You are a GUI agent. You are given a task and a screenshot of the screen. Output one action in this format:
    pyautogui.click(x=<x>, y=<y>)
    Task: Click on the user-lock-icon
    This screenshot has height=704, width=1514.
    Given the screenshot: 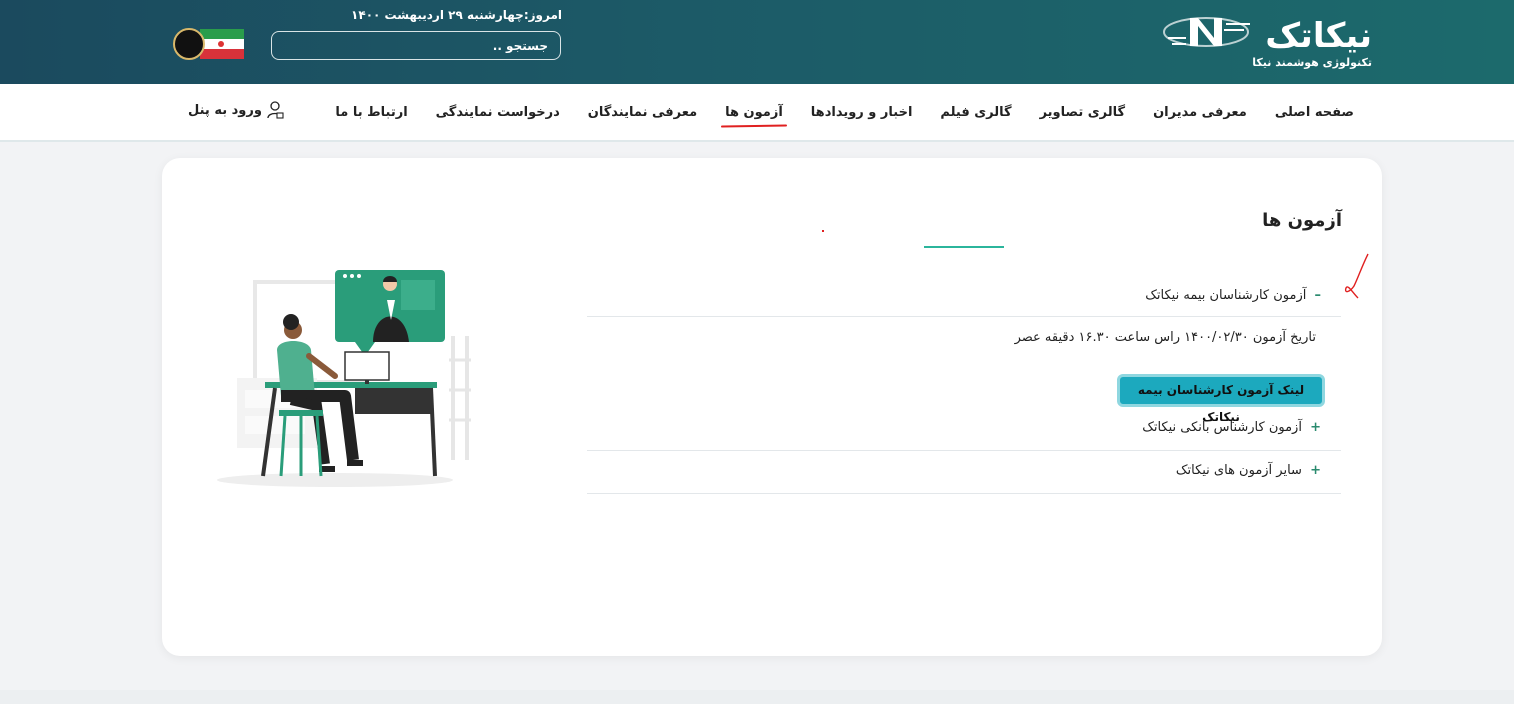 What is the action you would take?
    pyautogui.click(x=275, y=110)
    